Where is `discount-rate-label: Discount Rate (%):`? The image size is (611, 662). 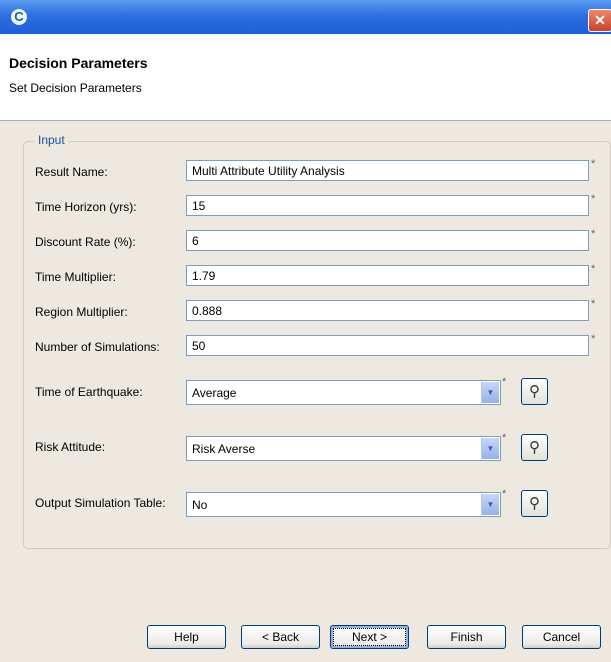
discount-rate-label: Discount Rate (%): is located at coordinates (85, 242).